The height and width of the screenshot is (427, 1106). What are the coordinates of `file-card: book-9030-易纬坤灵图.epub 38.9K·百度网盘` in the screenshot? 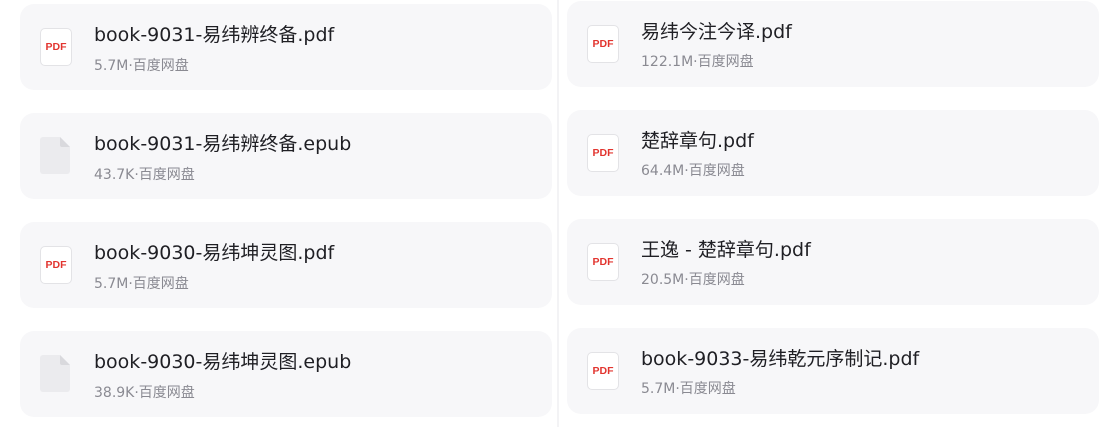 It's located at (286, 374).